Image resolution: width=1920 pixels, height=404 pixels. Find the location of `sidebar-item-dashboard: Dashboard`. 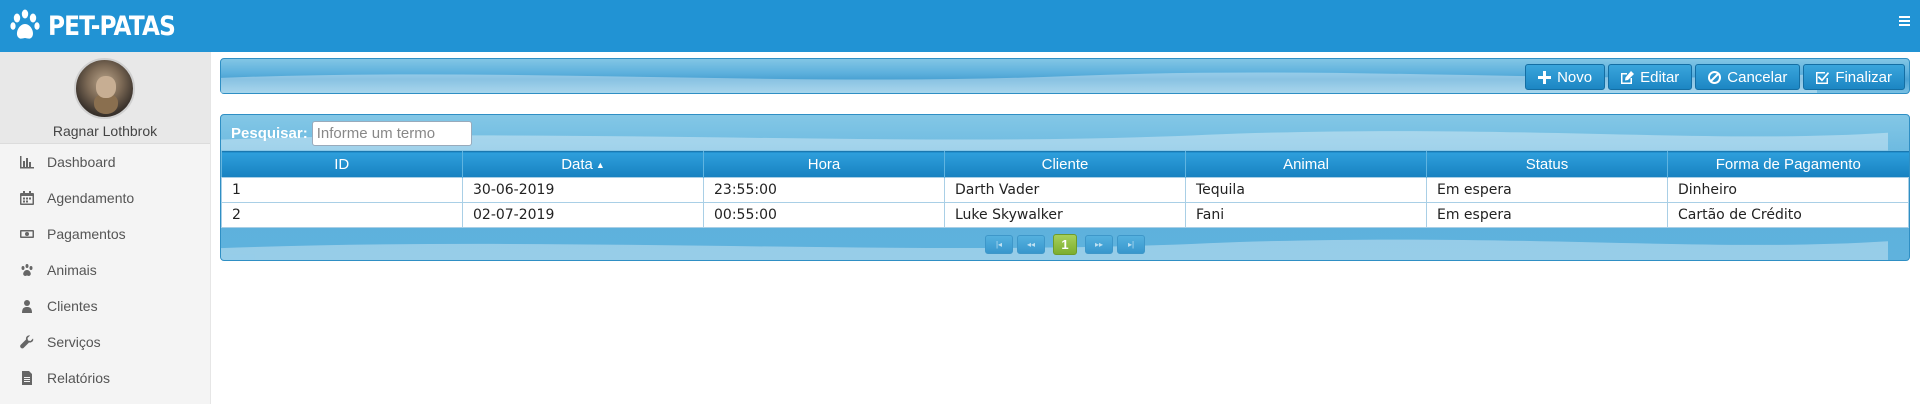

sidebar-item-dashboard: Dashboard is located at coordinates (105, 162).